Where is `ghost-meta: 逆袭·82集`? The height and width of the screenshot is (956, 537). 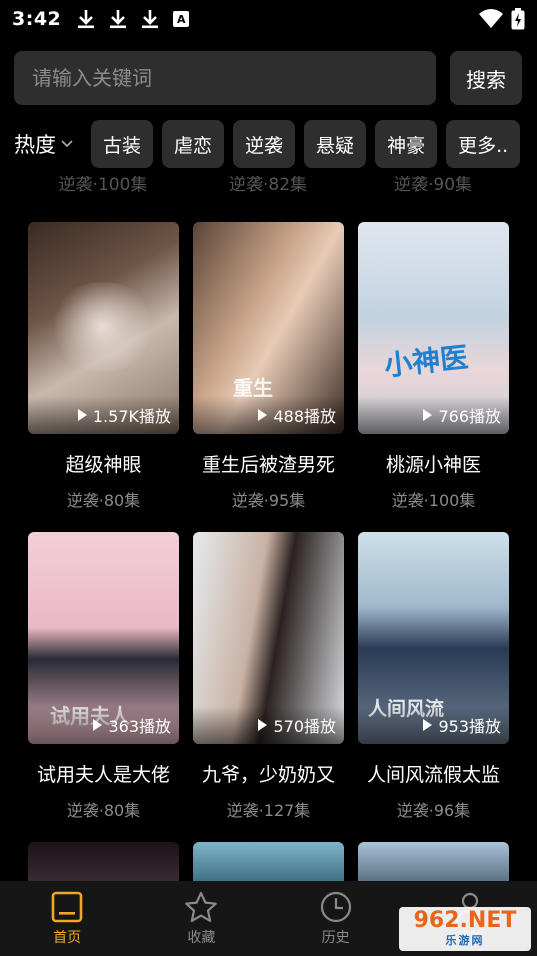
ghost-meta: 逆袭·82集 is located at coordinates (268, 185).